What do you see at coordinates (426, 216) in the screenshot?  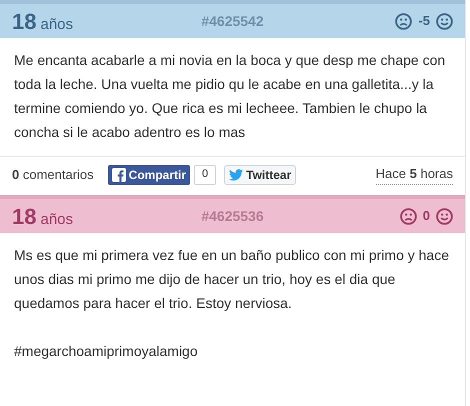 I see `vote-score: 0` at bounding box center [426, 216].